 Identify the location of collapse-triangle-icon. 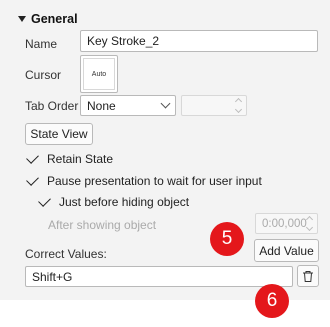
(22, 19).